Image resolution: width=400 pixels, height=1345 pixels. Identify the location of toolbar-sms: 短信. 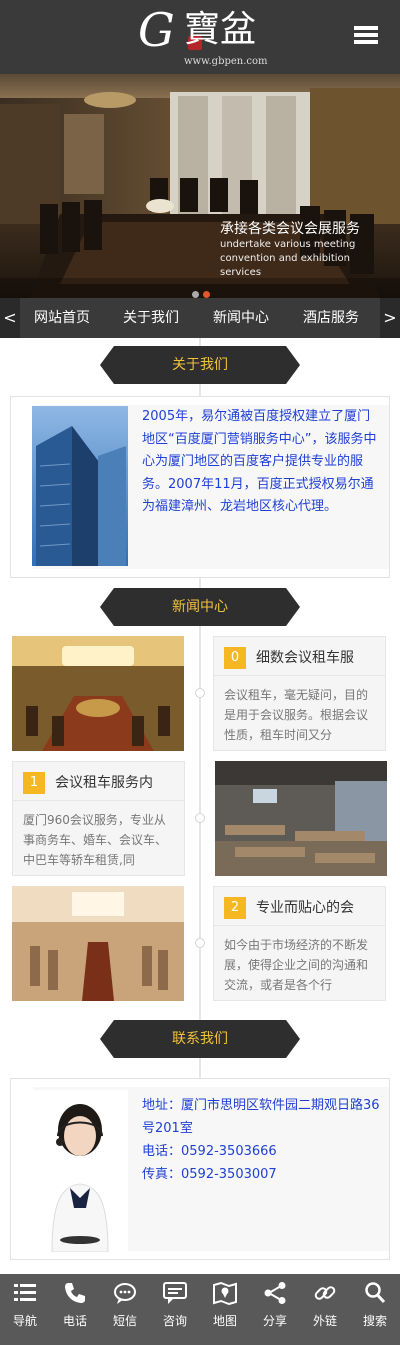
(125, 1304).